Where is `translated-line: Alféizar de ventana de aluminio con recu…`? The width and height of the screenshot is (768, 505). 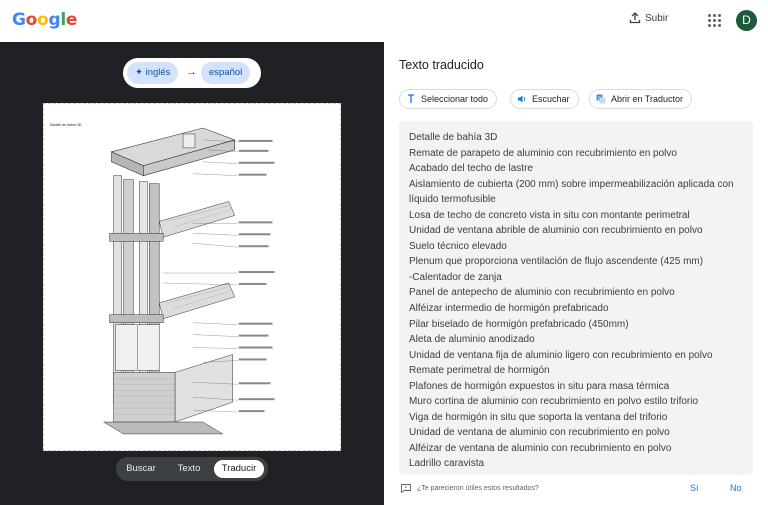 translated-line: Alféizar de ventana de aluminio con recu… is located at coordinates (540, 448).